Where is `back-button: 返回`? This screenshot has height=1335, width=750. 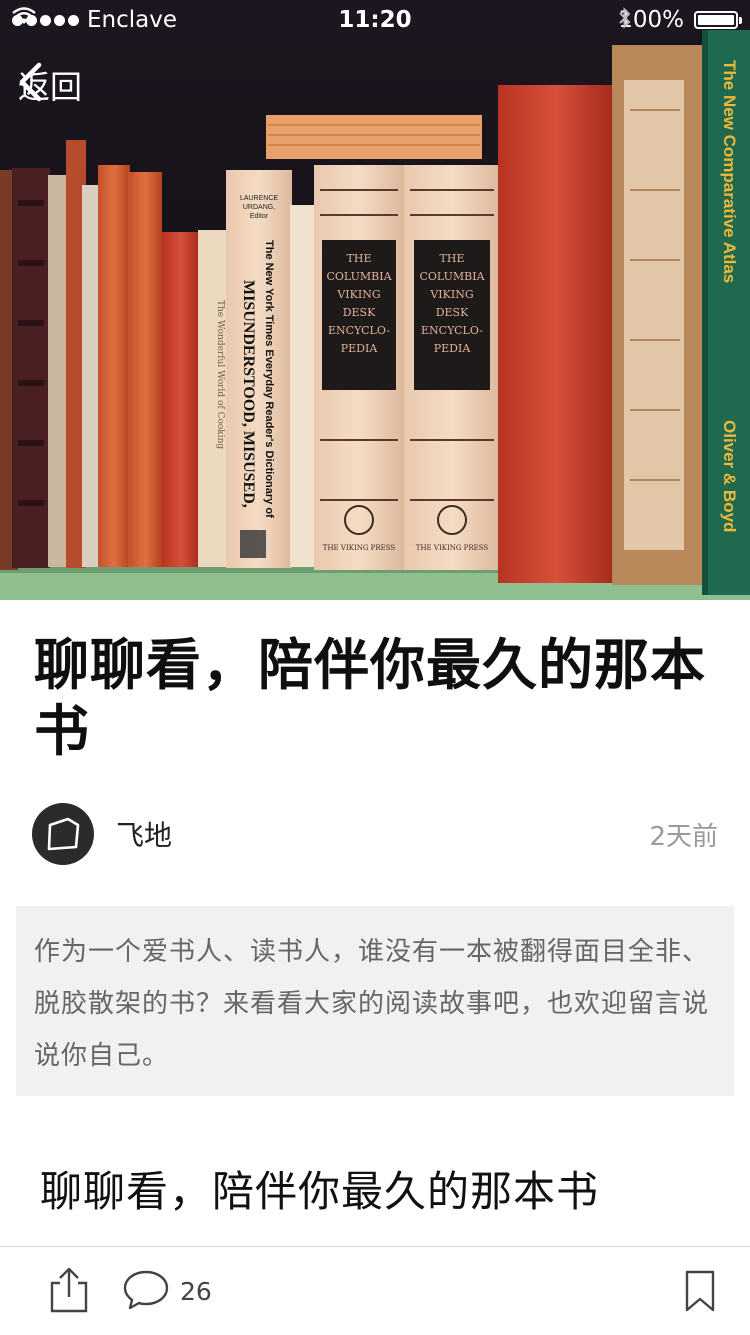 back-button: 返回 is located at coordinates (50, 85).